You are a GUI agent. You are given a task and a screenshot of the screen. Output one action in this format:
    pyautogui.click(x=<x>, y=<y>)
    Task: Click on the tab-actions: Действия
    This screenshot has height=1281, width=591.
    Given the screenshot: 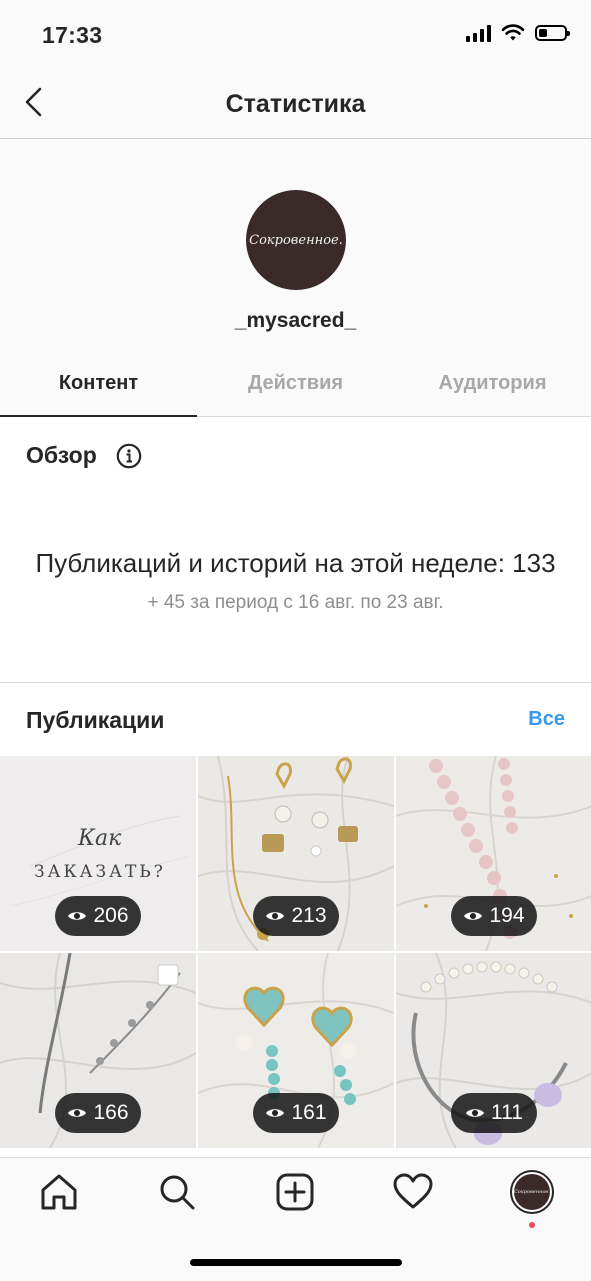 What is the action you would take?
    pyautogui.click(x=295, y=385)
    